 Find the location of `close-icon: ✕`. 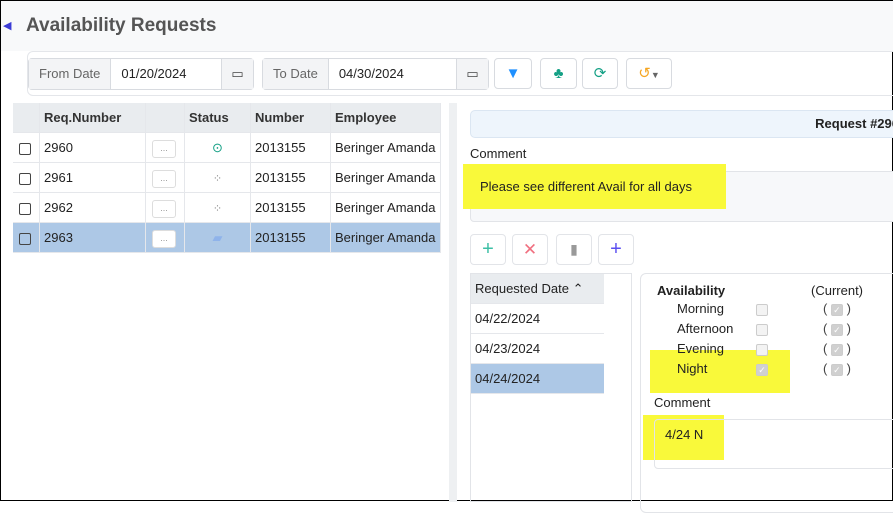

close-icon: ✕ is located at coordinates (530, 249).